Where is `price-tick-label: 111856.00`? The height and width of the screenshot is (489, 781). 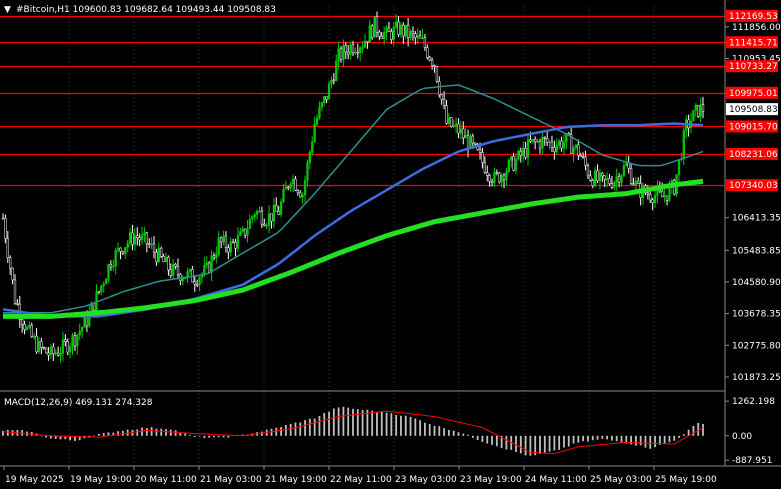 price-tick-label: 111856.00 is located at coordinates (756, 28).